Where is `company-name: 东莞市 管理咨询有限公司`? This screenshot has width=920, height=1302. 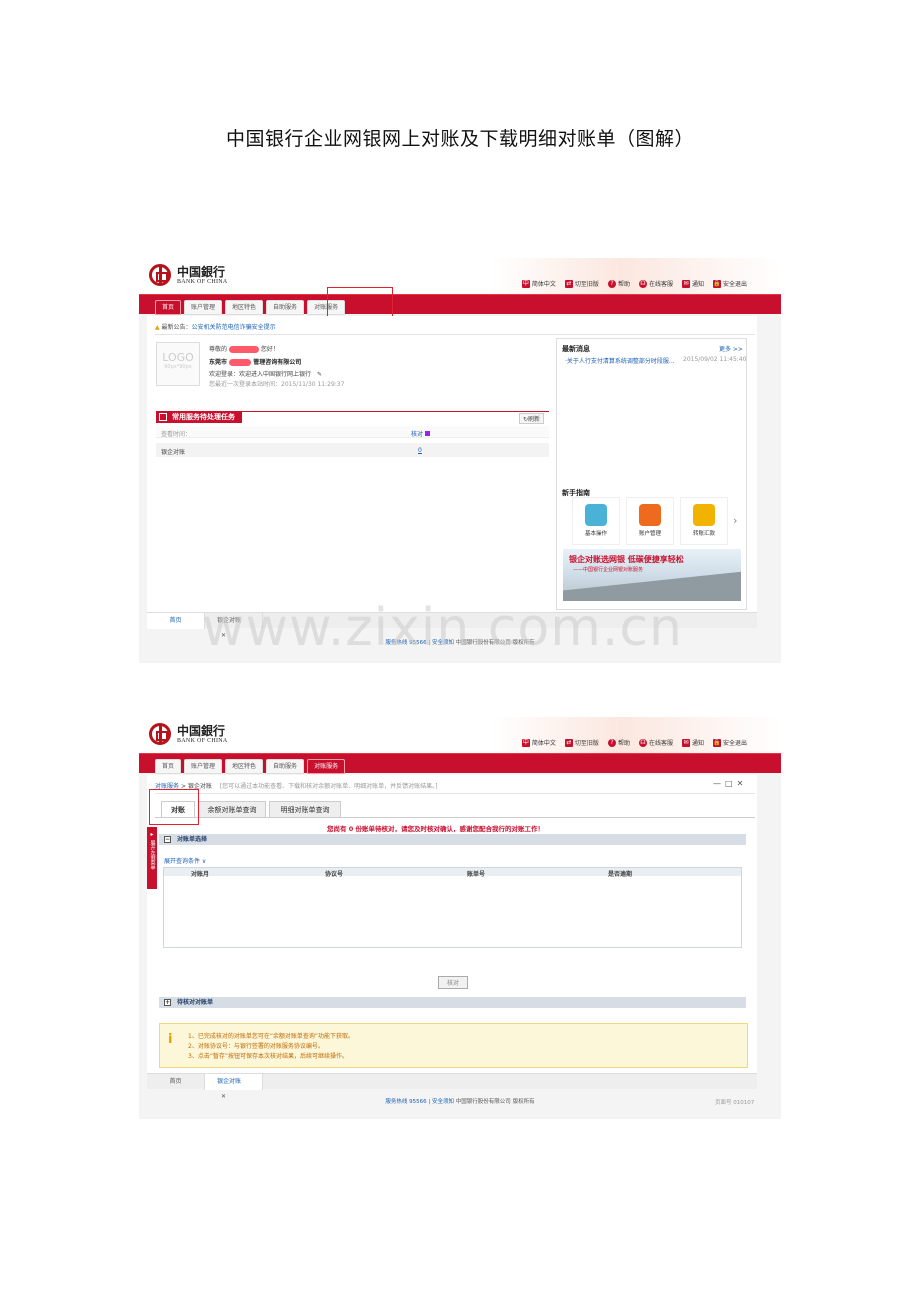
company-name: 东莞市 管理咨询有限公司 is located at coordinates (255, 362).